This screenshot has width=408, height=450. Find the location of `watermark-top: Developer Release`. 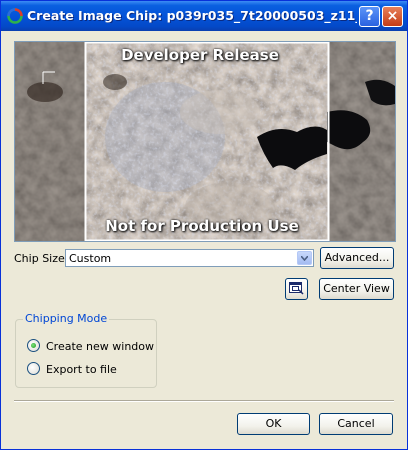

watermark-top: Developer Release is located at coordinates (200, 55).